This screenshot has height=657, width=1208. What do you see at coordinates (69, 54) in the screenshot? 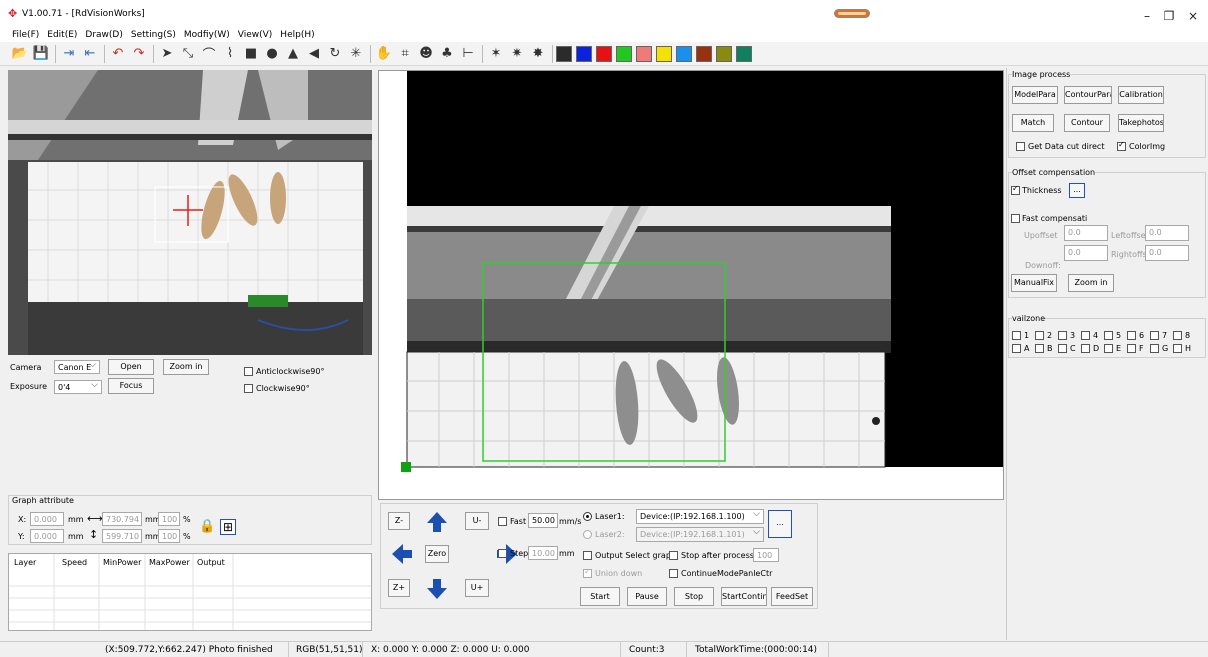
I see `import-icon: ⇥` at bounding box center [69, 54].